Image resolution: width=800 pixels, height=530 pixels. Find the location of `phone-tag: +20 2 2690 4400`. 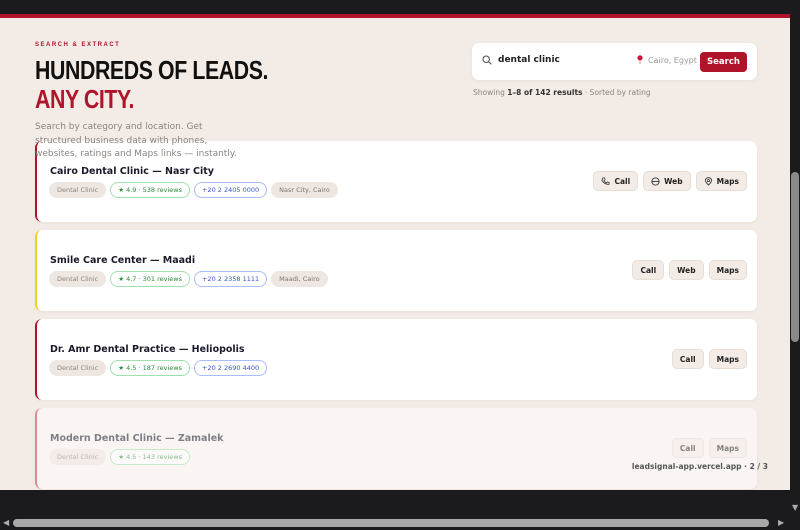

phone-tag: +20 2 2690 4400 is located at coordinates (230, 368).